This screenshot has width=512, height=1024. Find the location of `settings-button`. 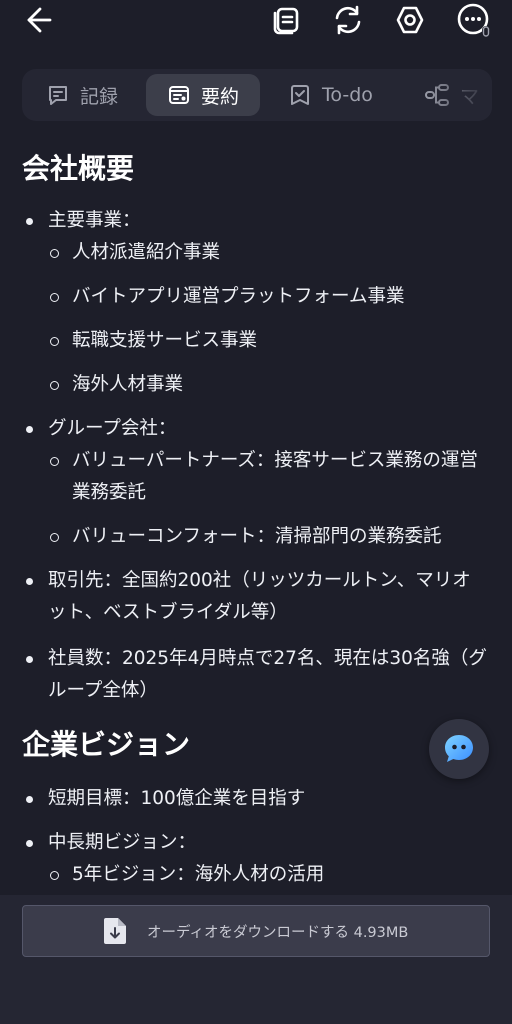

settings-button is located at coordinates (410, 20).